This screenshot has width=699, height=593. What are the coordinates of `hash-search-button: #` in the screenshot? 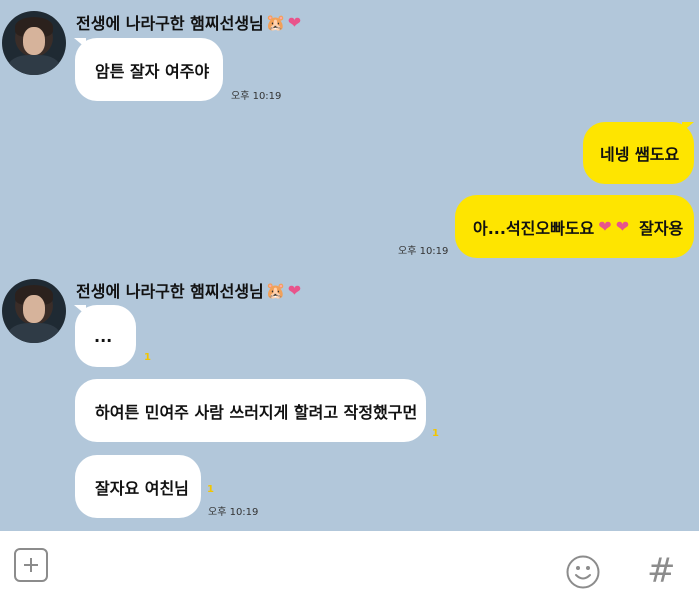 It's located at (661, 571).